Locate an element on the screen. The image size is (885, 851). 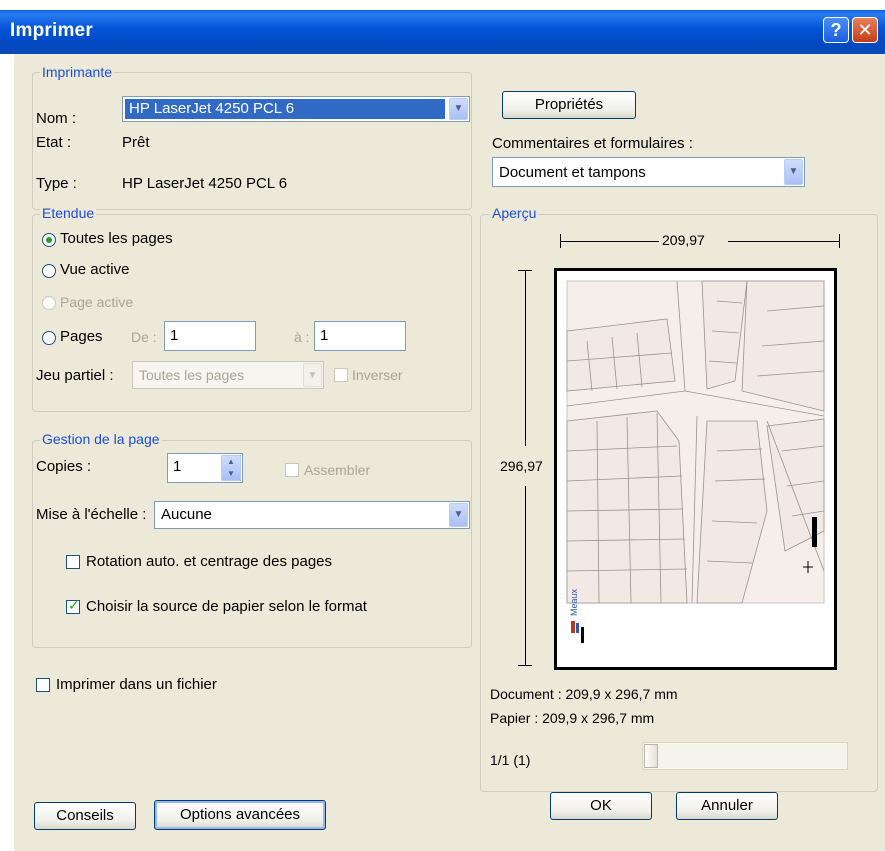
properties-button: Propriétés is located at coordinates (569, 105).